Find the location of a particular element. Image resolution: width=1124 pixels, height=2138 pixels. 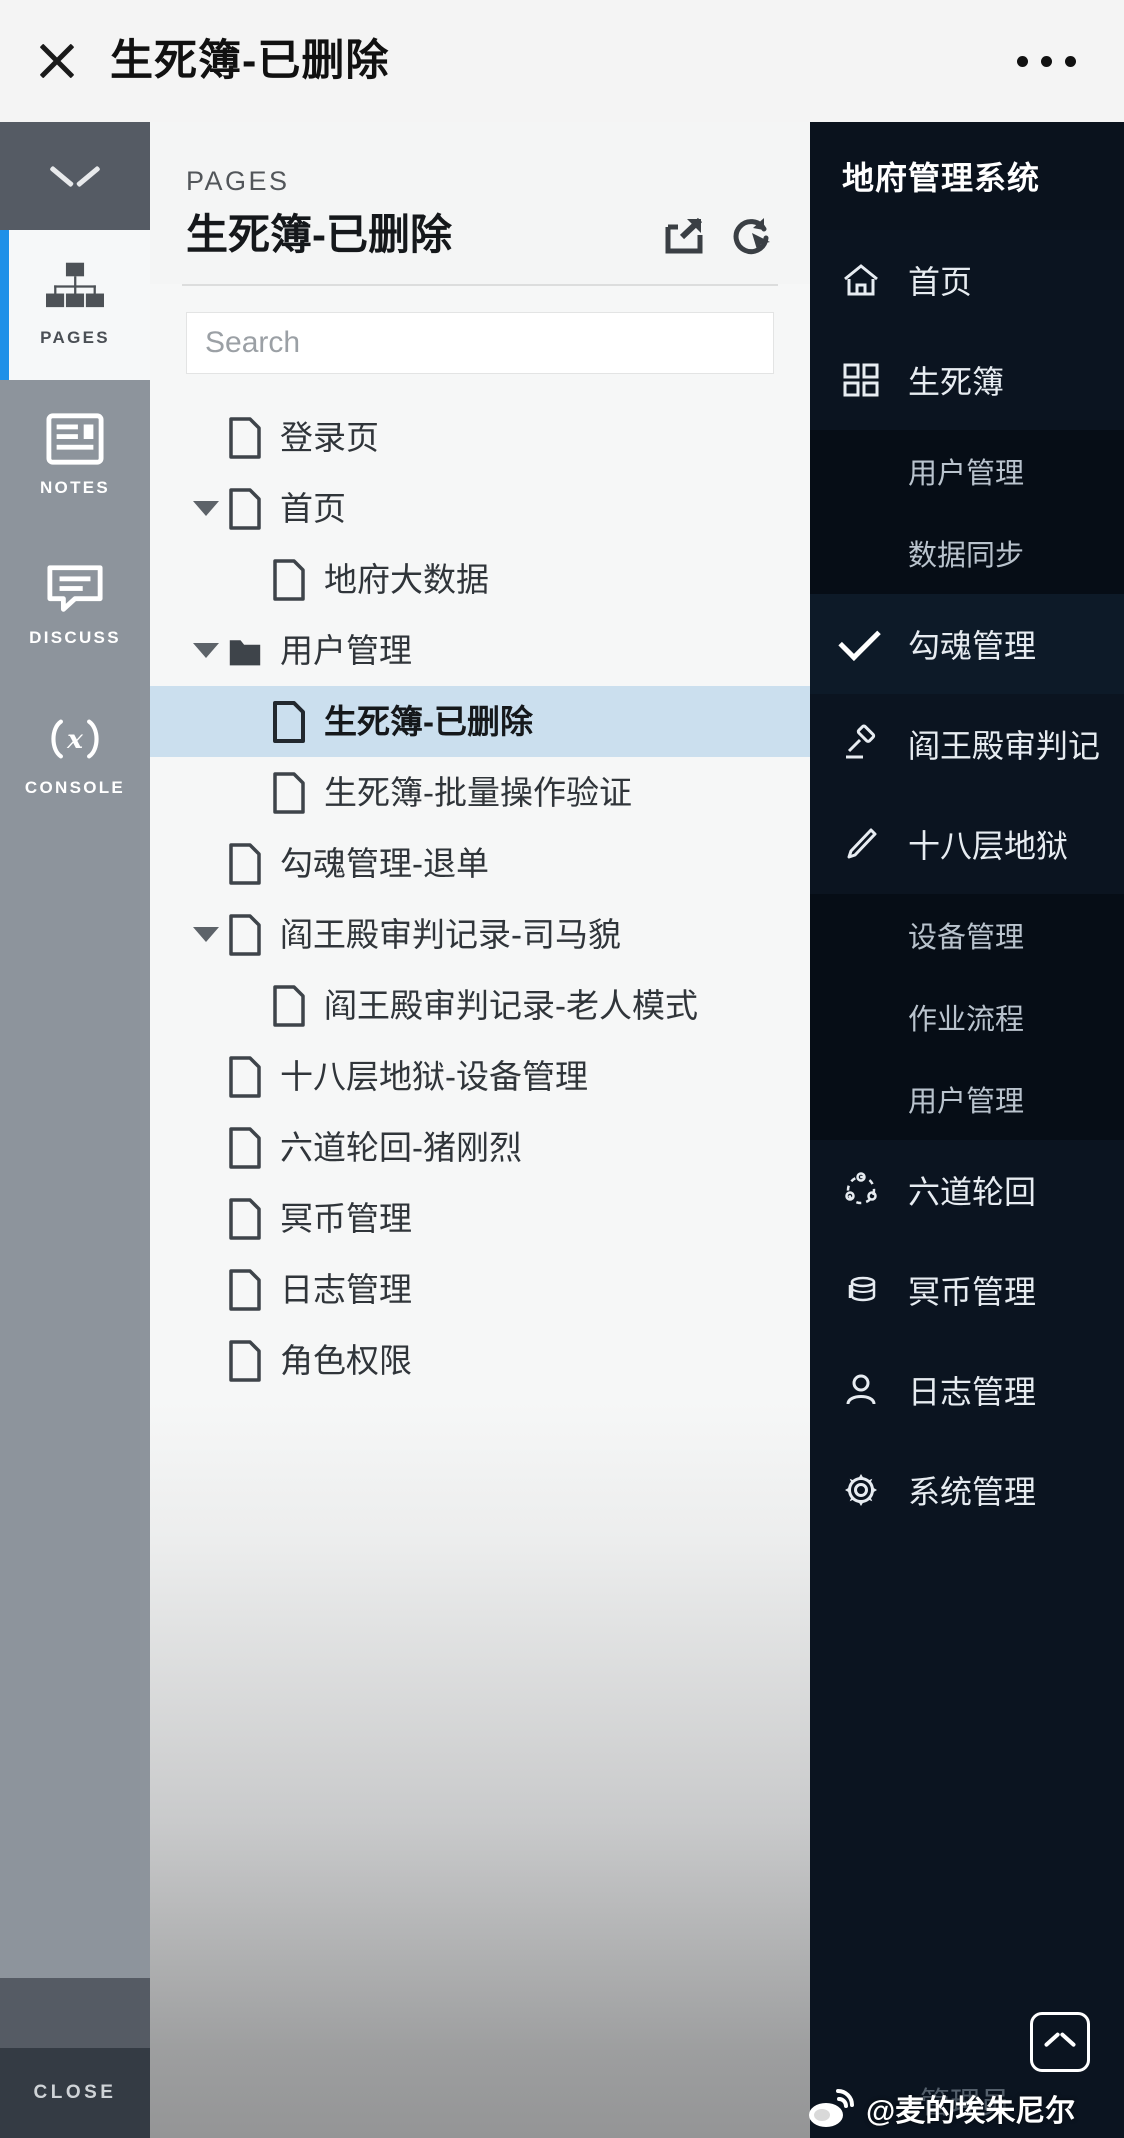

tree-row: 阎王殿审判记录-老人模式 is located at coordinates (480, 1005).